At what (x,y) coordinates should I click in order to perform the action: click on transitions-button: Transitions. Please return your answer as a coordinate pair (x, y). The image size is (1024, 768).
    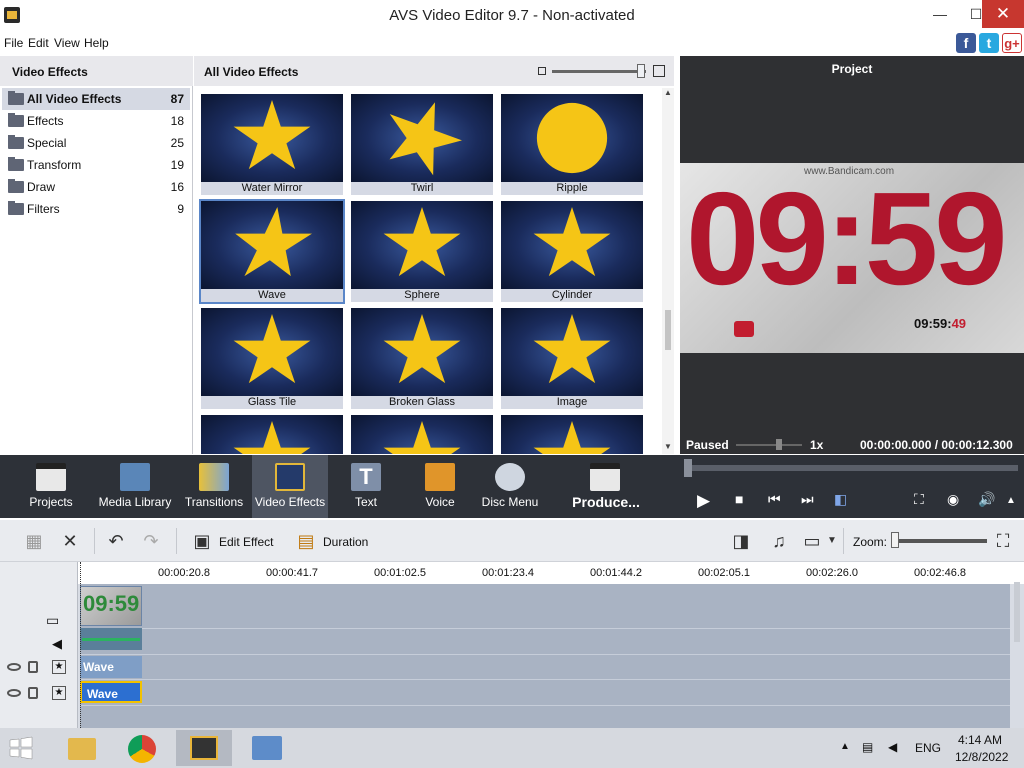
    Looking at the image, I should click on (214, 486).